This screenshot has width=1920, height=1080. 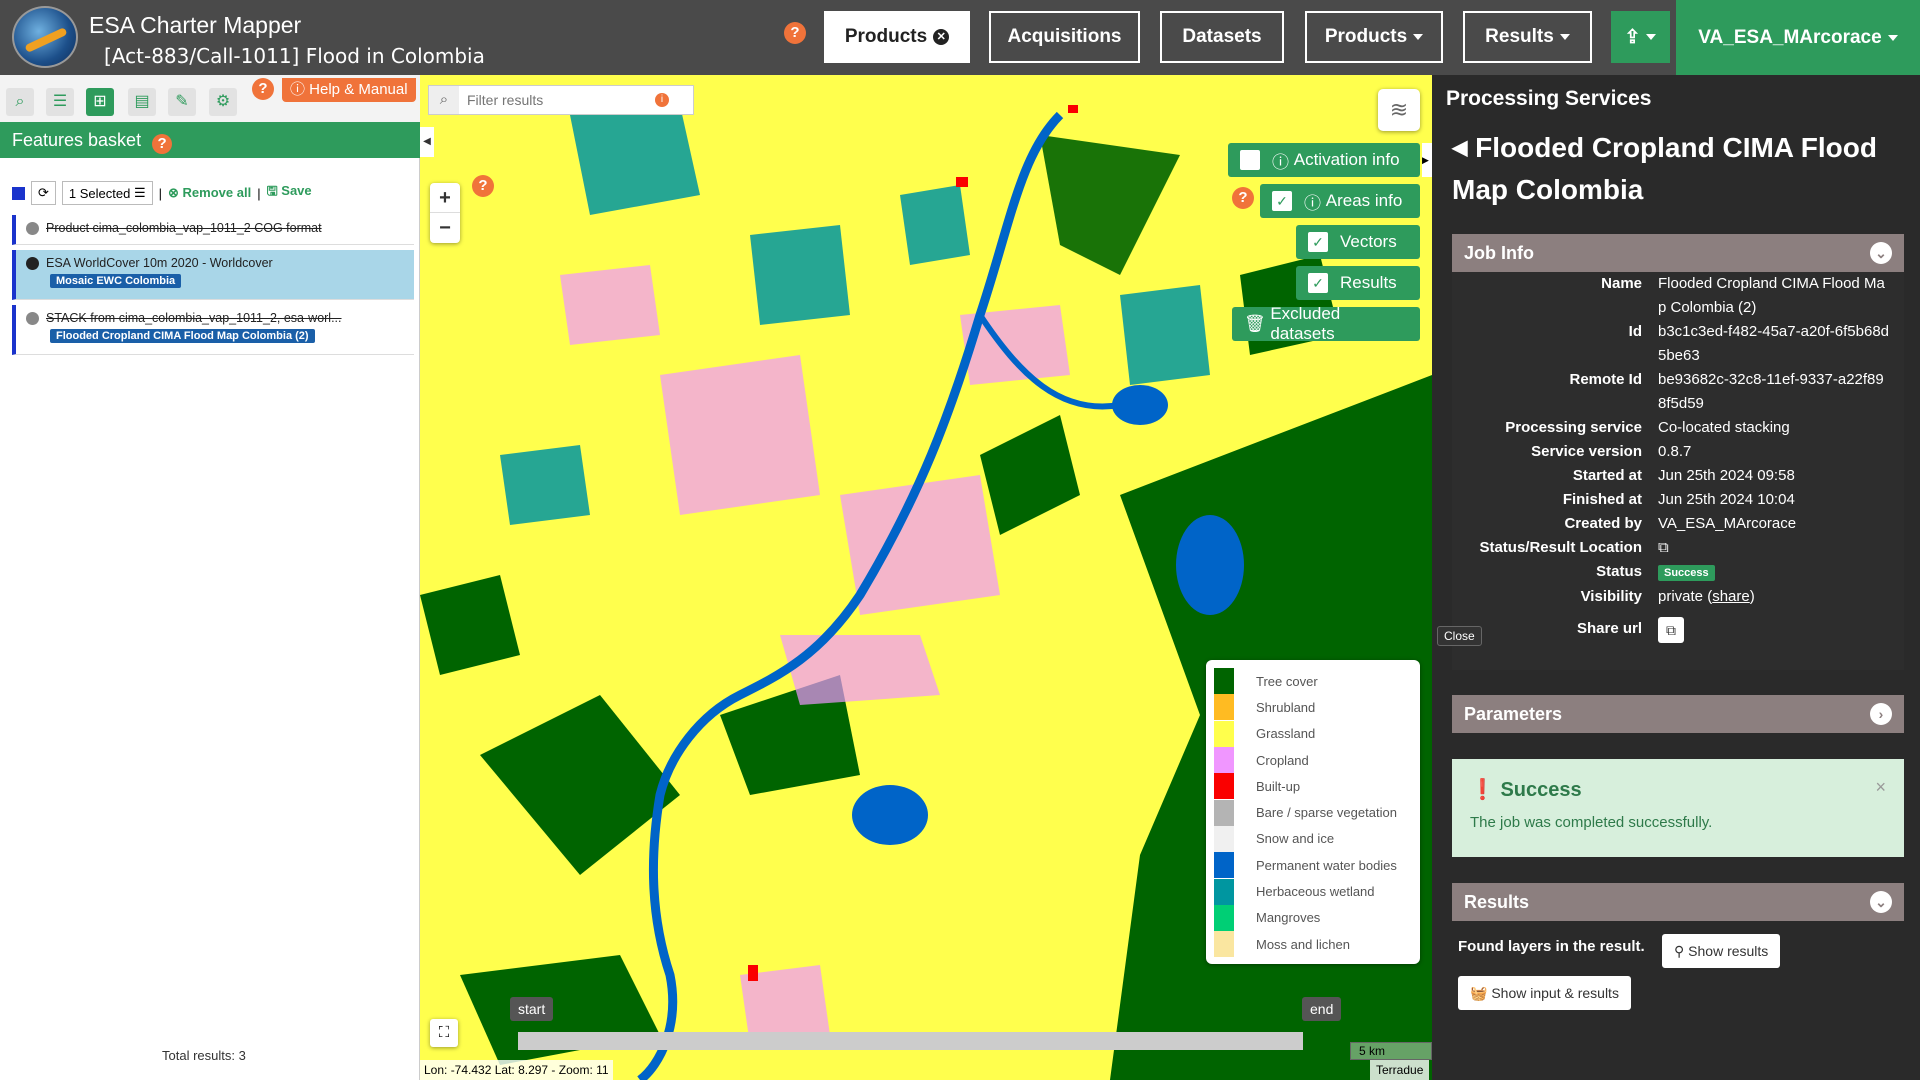 What do you see at coordinates (1727, 523) in the screenshot?
I see `job-info-value: VA_ESA_MArcorace` at bounding box center [1727, 523].